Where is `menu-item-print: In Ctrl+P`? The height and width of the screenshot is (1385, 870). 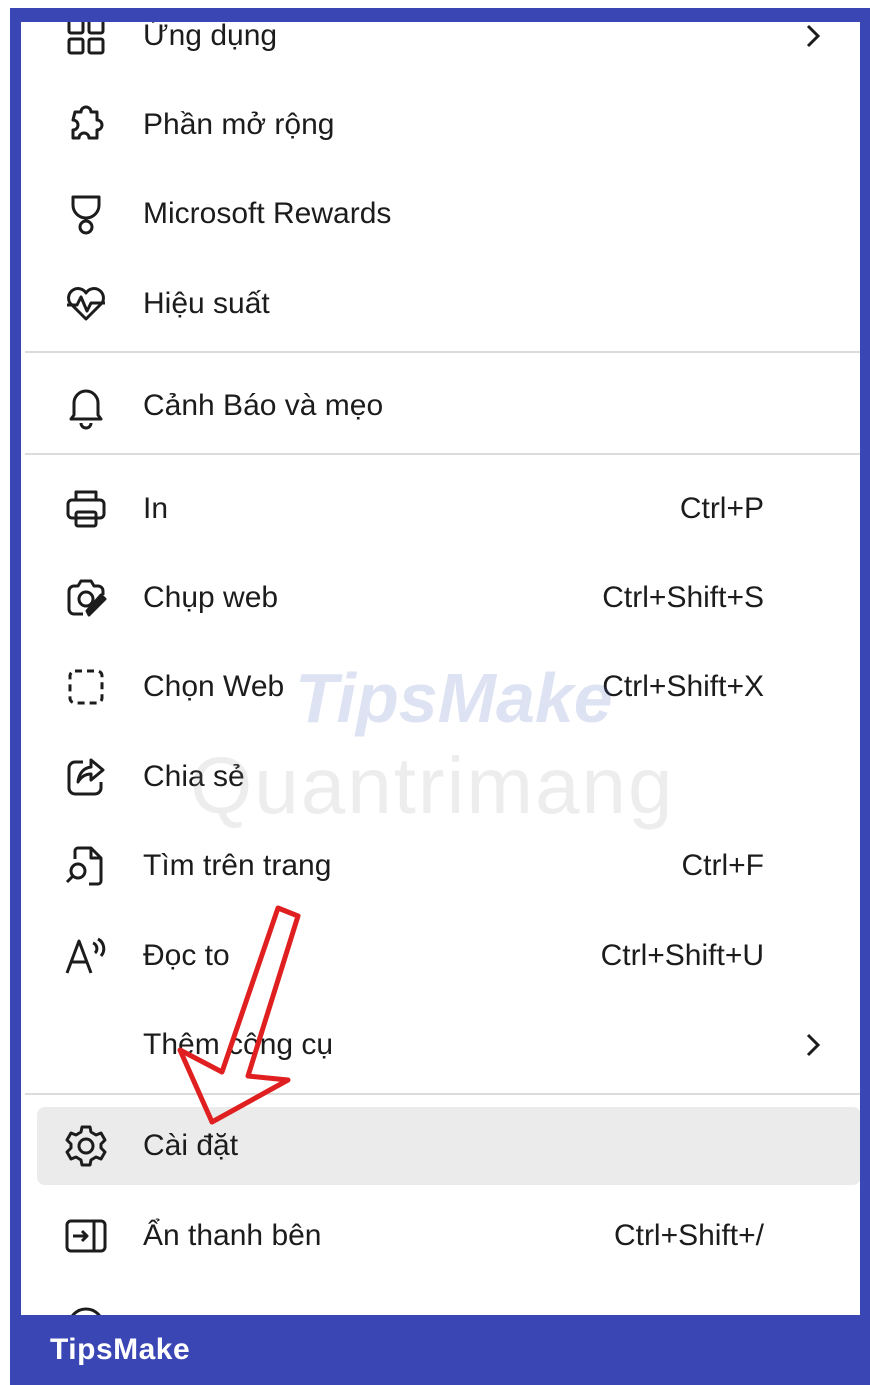
menu-item-print: In Ctrl+P is located at coordinates (440, 509).